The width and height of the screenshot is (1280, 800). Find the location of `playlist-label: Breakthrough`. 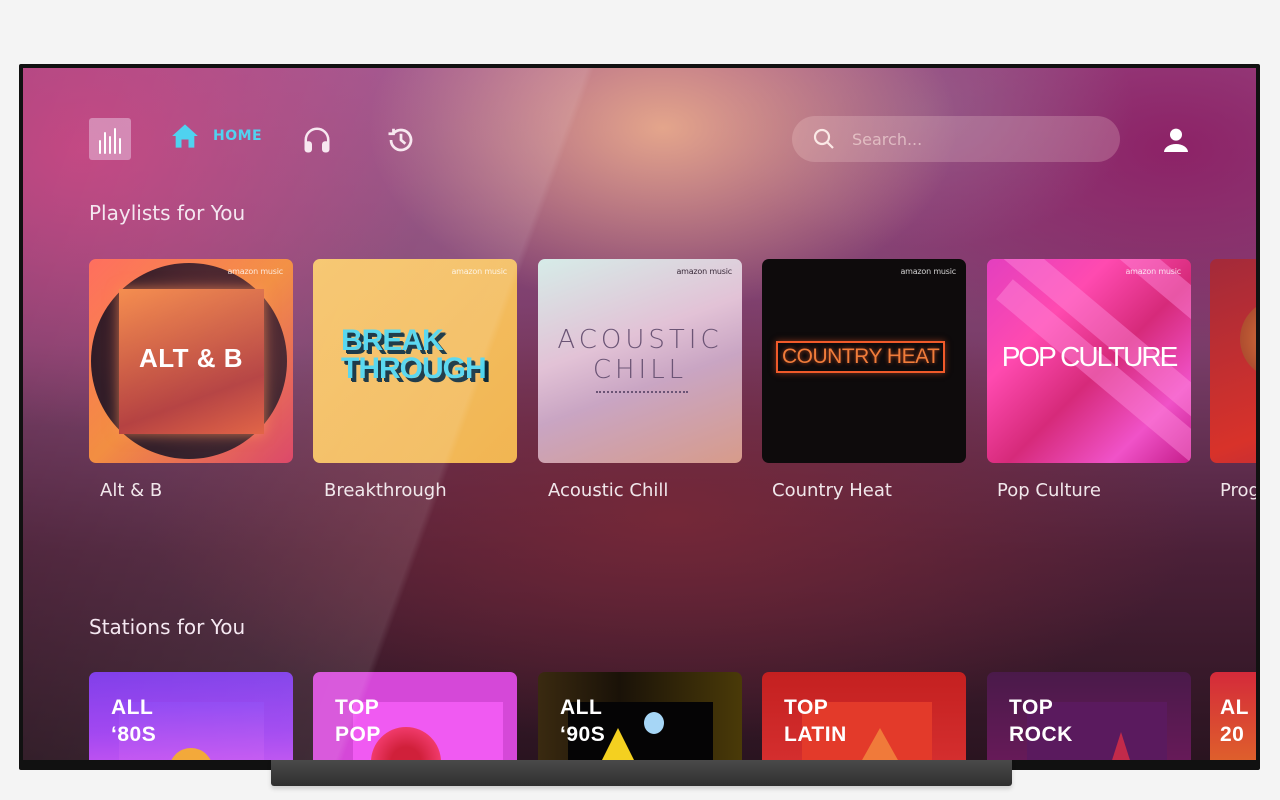

playlist-label: Breakthrough is located at coordinates (385, 490).